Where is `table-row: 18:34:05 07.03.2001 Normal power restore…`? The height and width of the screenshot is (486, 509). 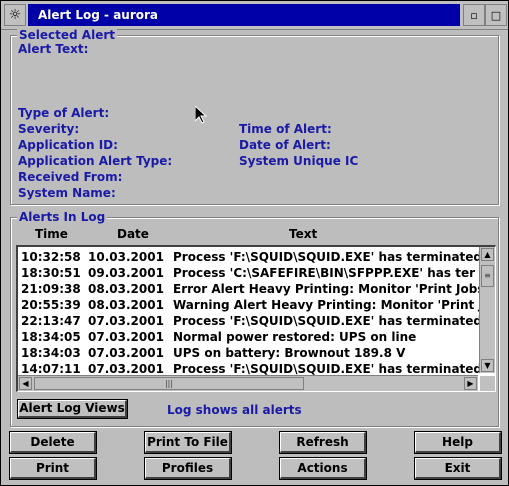
table-row: 18:34:05 07.03.2001 Normal power restore… is located at coordinates (248, 337).